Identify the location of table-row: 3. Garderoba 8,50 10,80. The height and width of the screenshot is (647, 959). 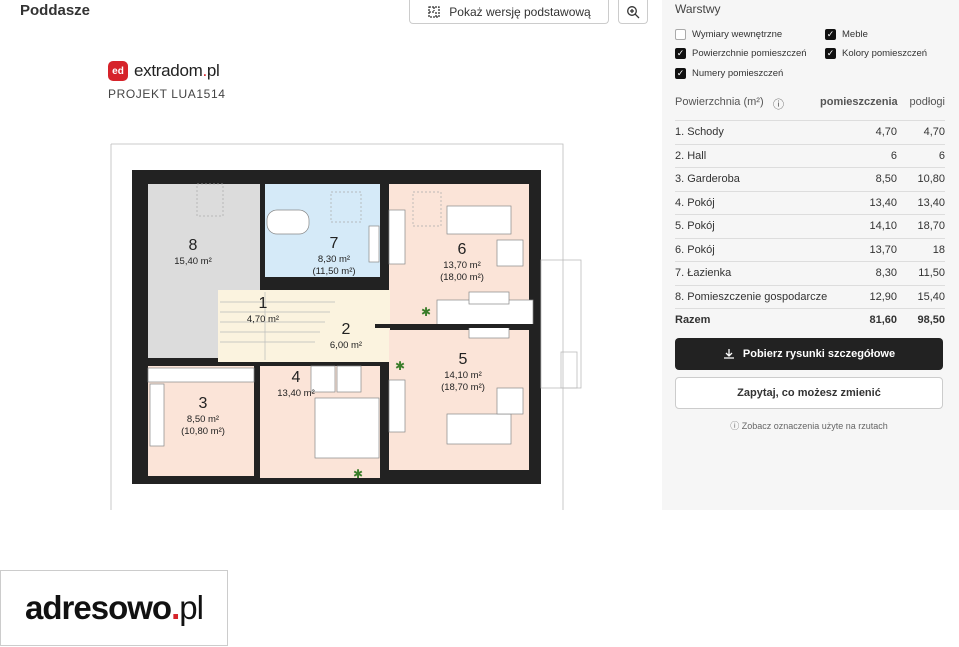
(810, 179).